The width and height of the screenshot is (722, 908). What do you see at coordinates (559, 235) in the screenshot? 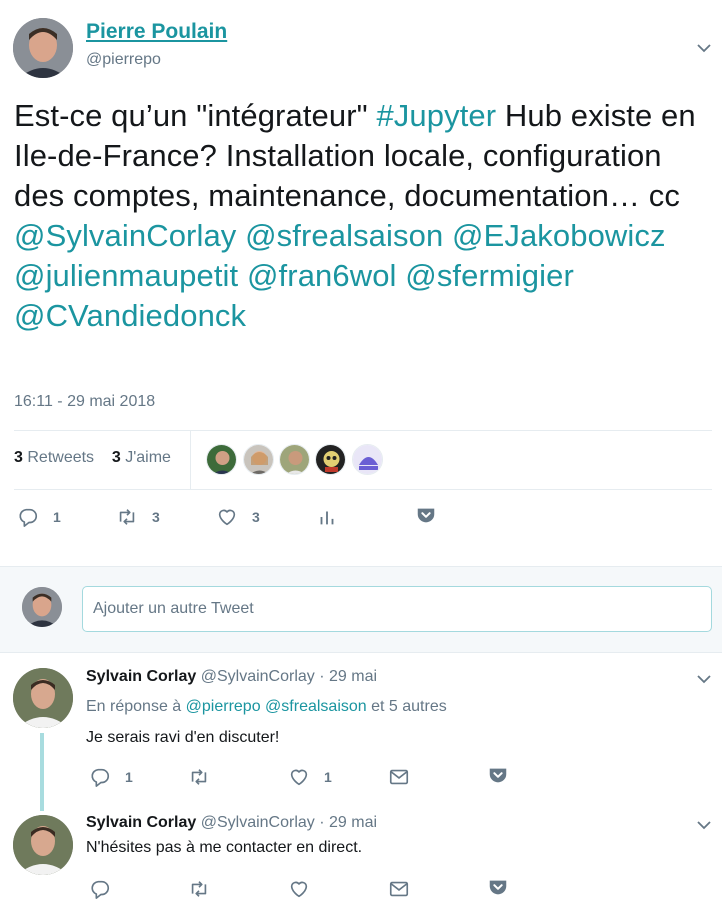
I see `mention-link: @EJakobowicz` at bounding box center [559, 235].